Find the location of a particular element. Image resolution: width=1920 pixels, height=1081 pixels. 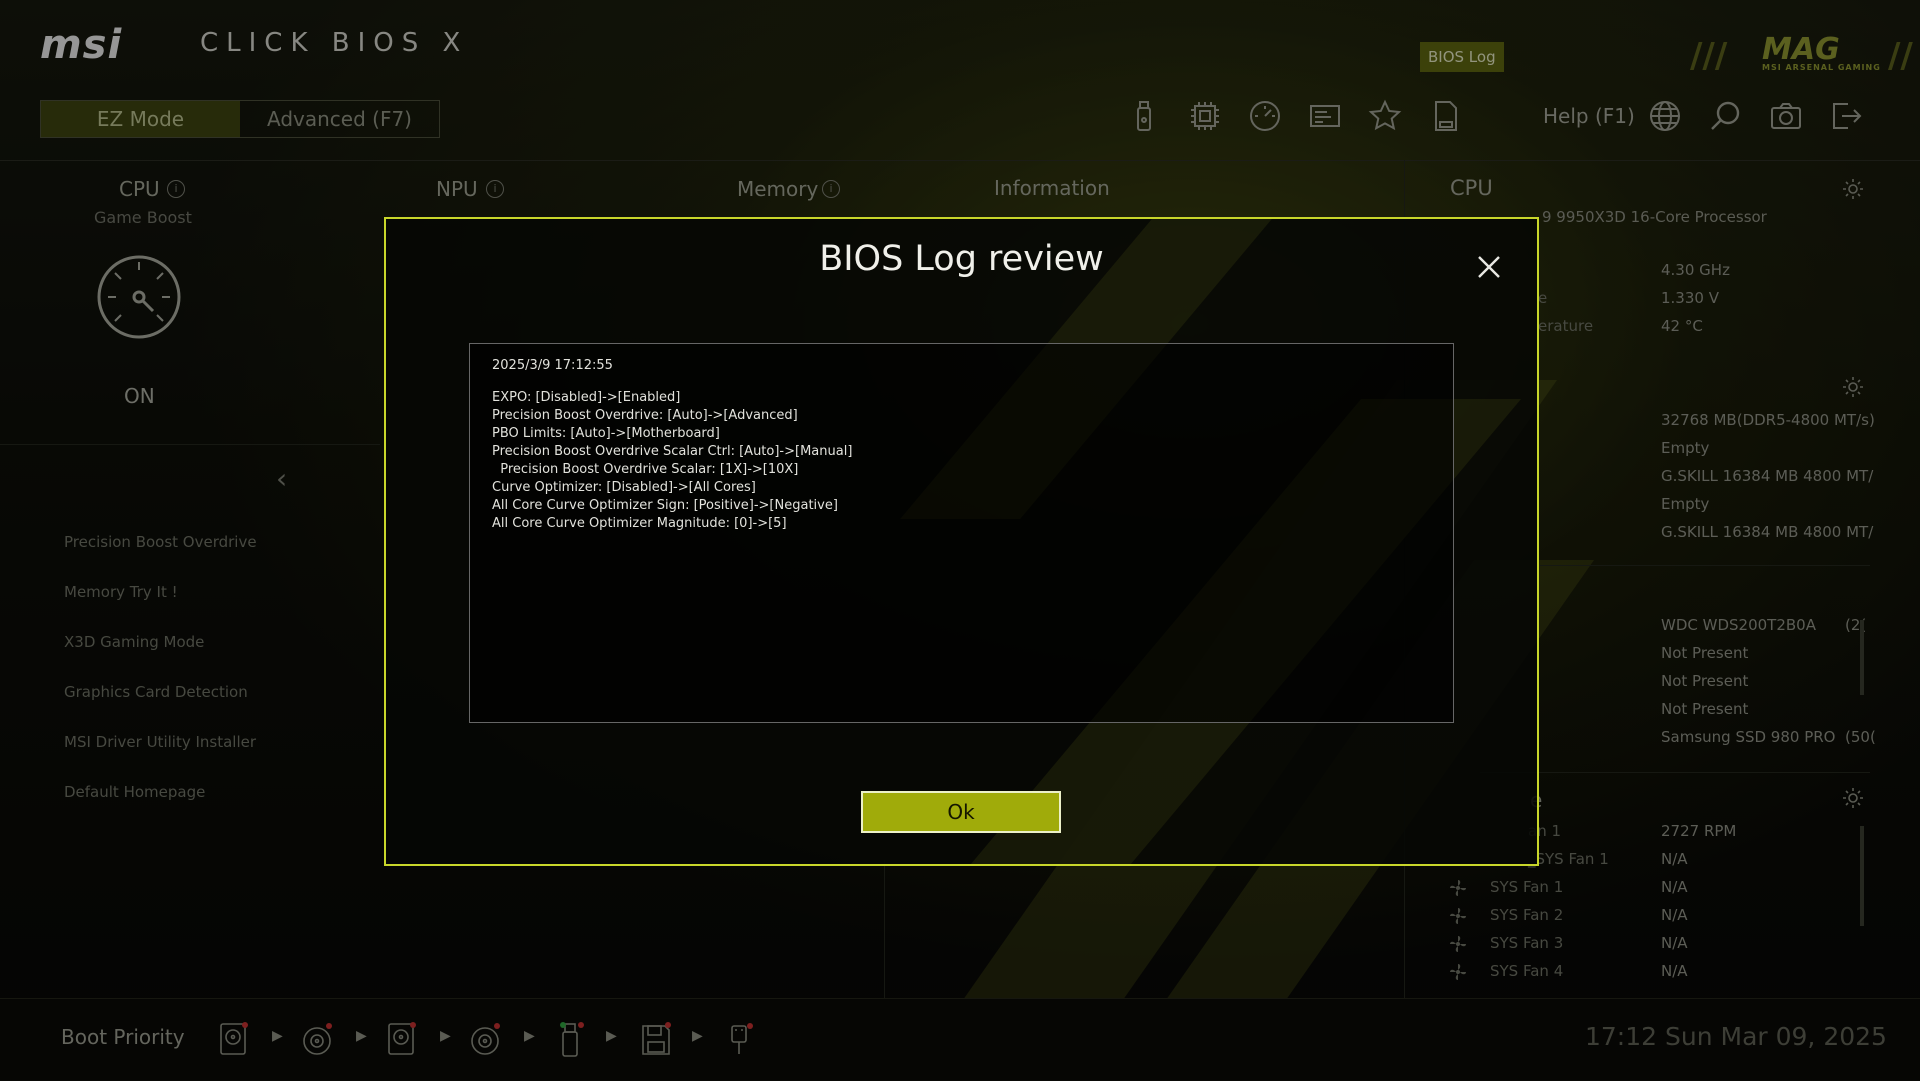

log-timestamp: 2025/3/9 17:12:55 is located at coordinates (552, 365).